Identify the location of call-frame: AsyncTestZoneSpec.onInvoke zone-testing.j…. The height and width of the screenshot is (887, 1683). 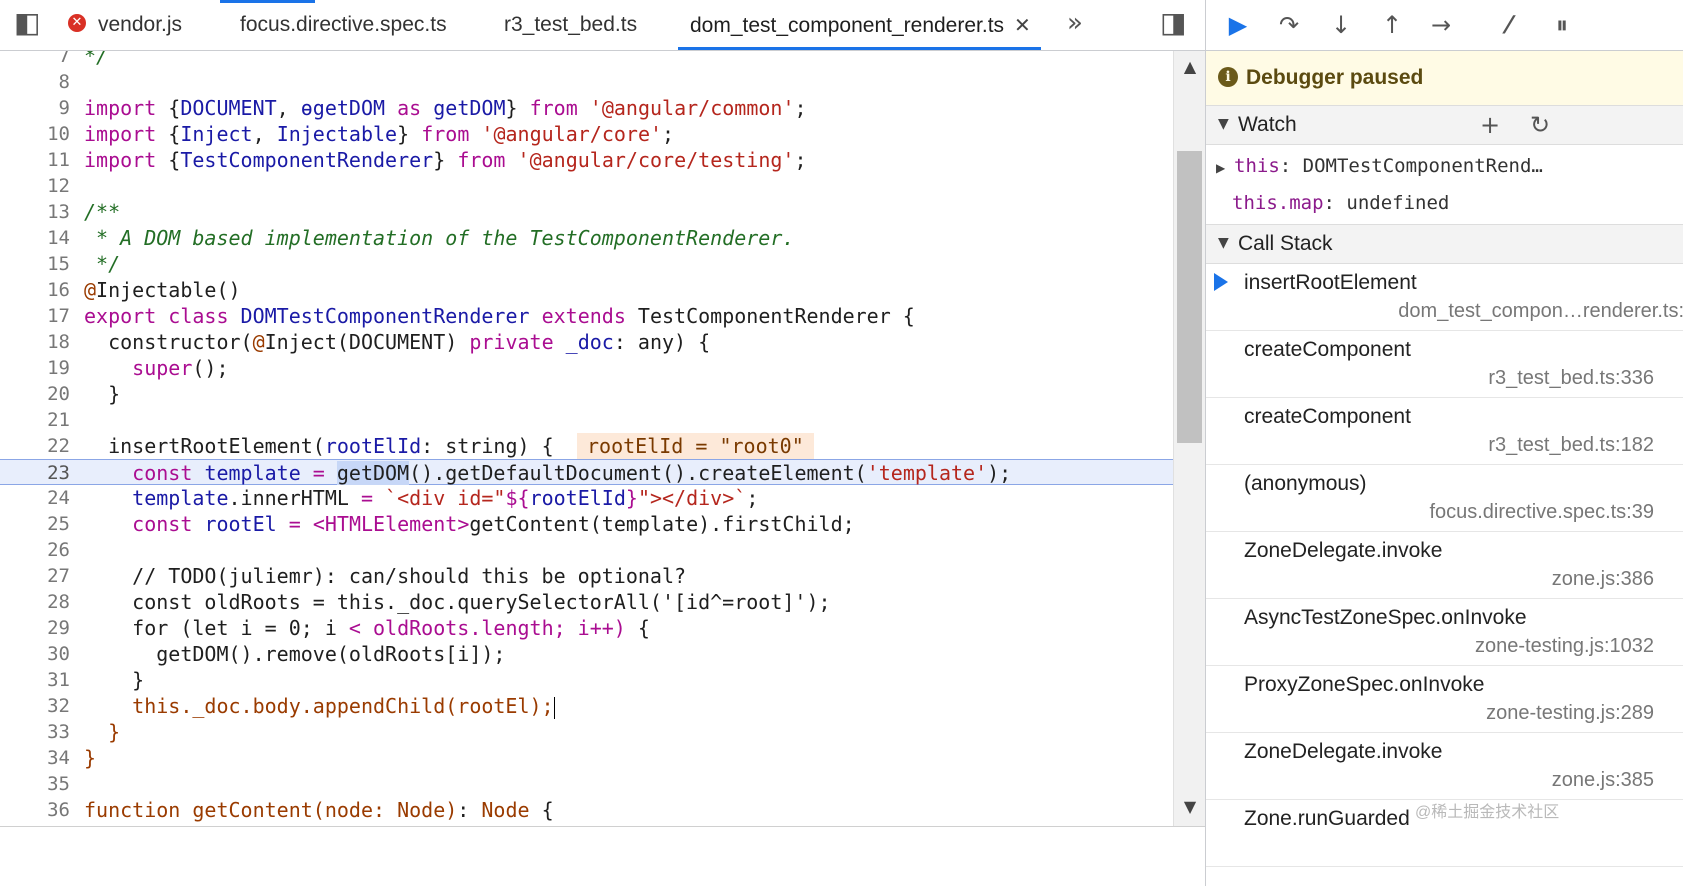
(1444, 632).